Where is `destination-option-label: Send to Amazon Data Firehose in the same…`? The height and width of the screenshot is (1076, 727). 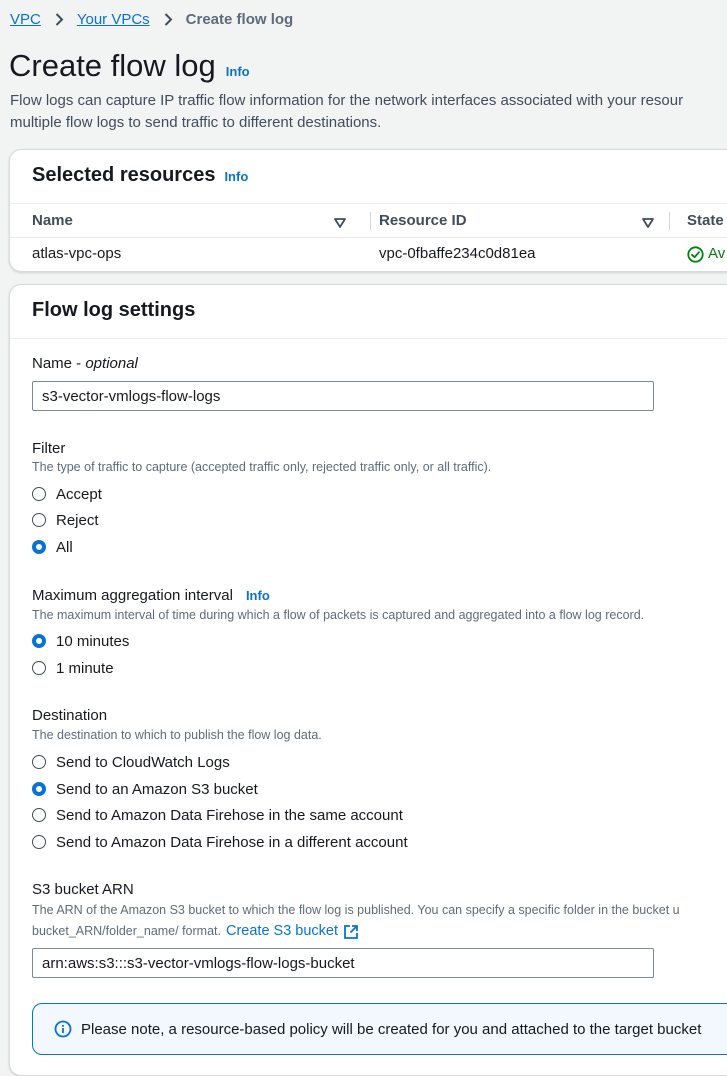 destination-option-label: Send to Amazon Data Firehose in the same… is located at coordinates (229, 815).